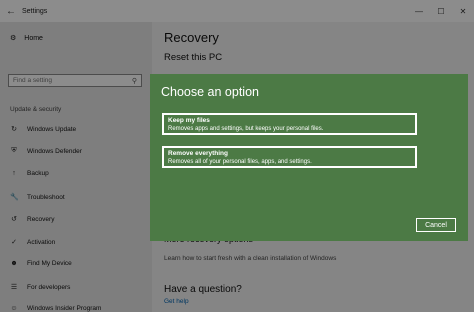 The height and width of the screenshot is (312, 474). What do you see at coordinates (198, 153) in the screenshot?
I see `option-title: Remove everything` at bounding box center [198, 153].